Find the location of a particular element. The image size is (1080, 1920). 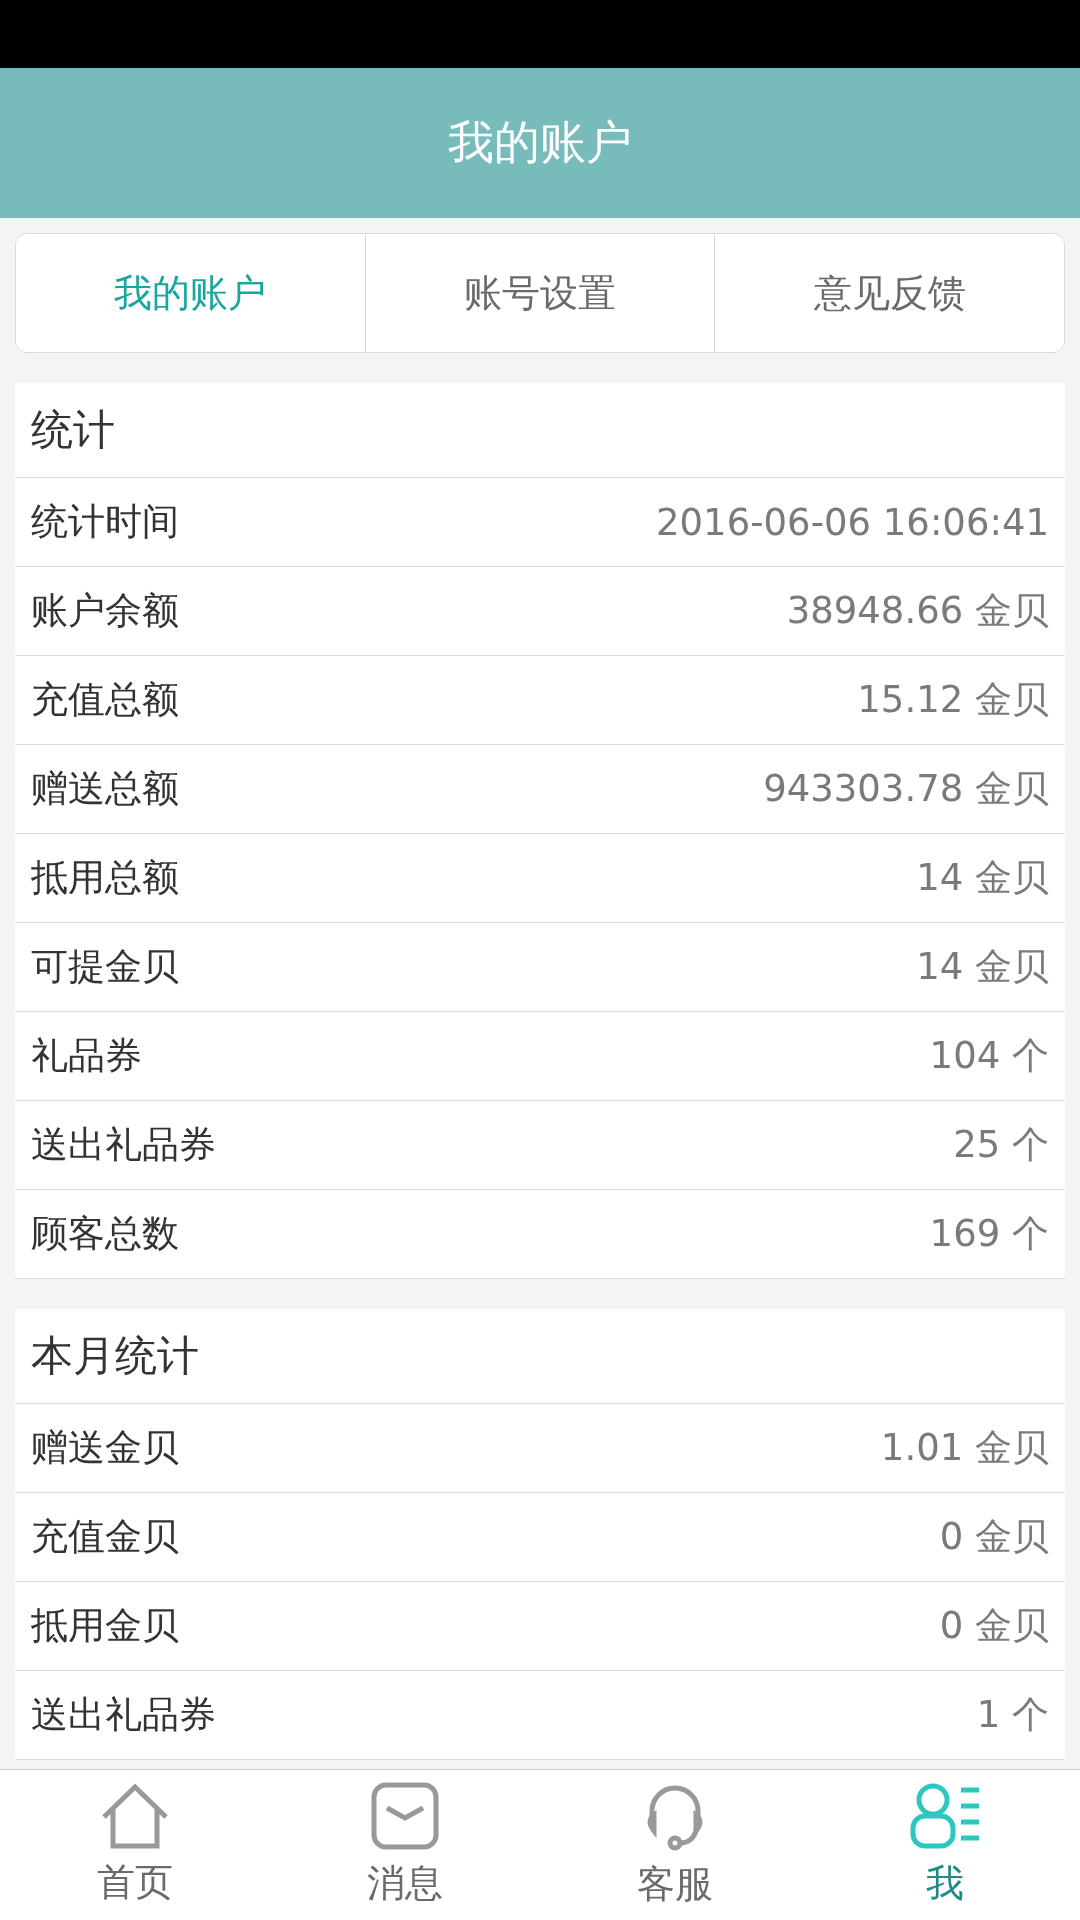

user-list-icon is located at coordinates (945, 1815).